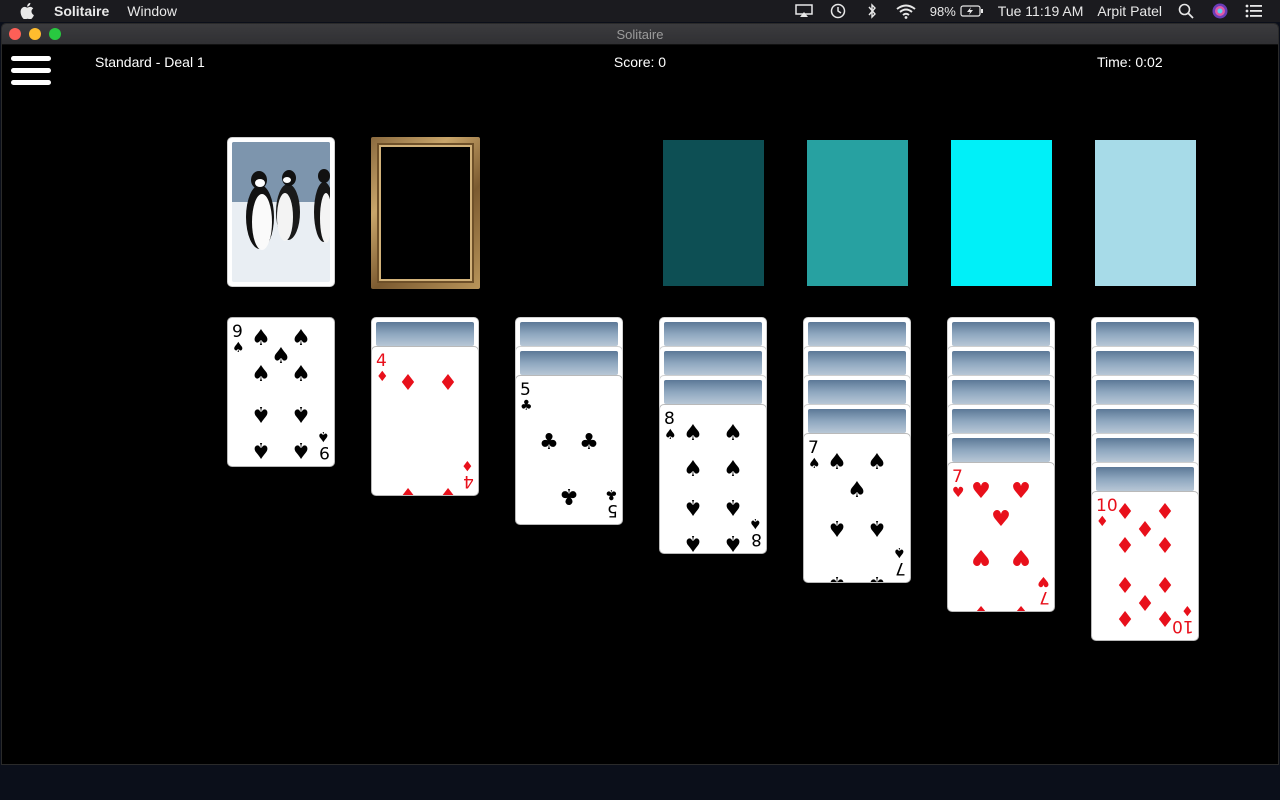 Image resolution: width=1280 pixels, height=800 pixels. What do you see at coordinates (1001, 537) in the screenshot?
I see `tableau-card-6: 7♥7♥♥♥♥♥♥♥♥` at bounding box center [1001, 537].